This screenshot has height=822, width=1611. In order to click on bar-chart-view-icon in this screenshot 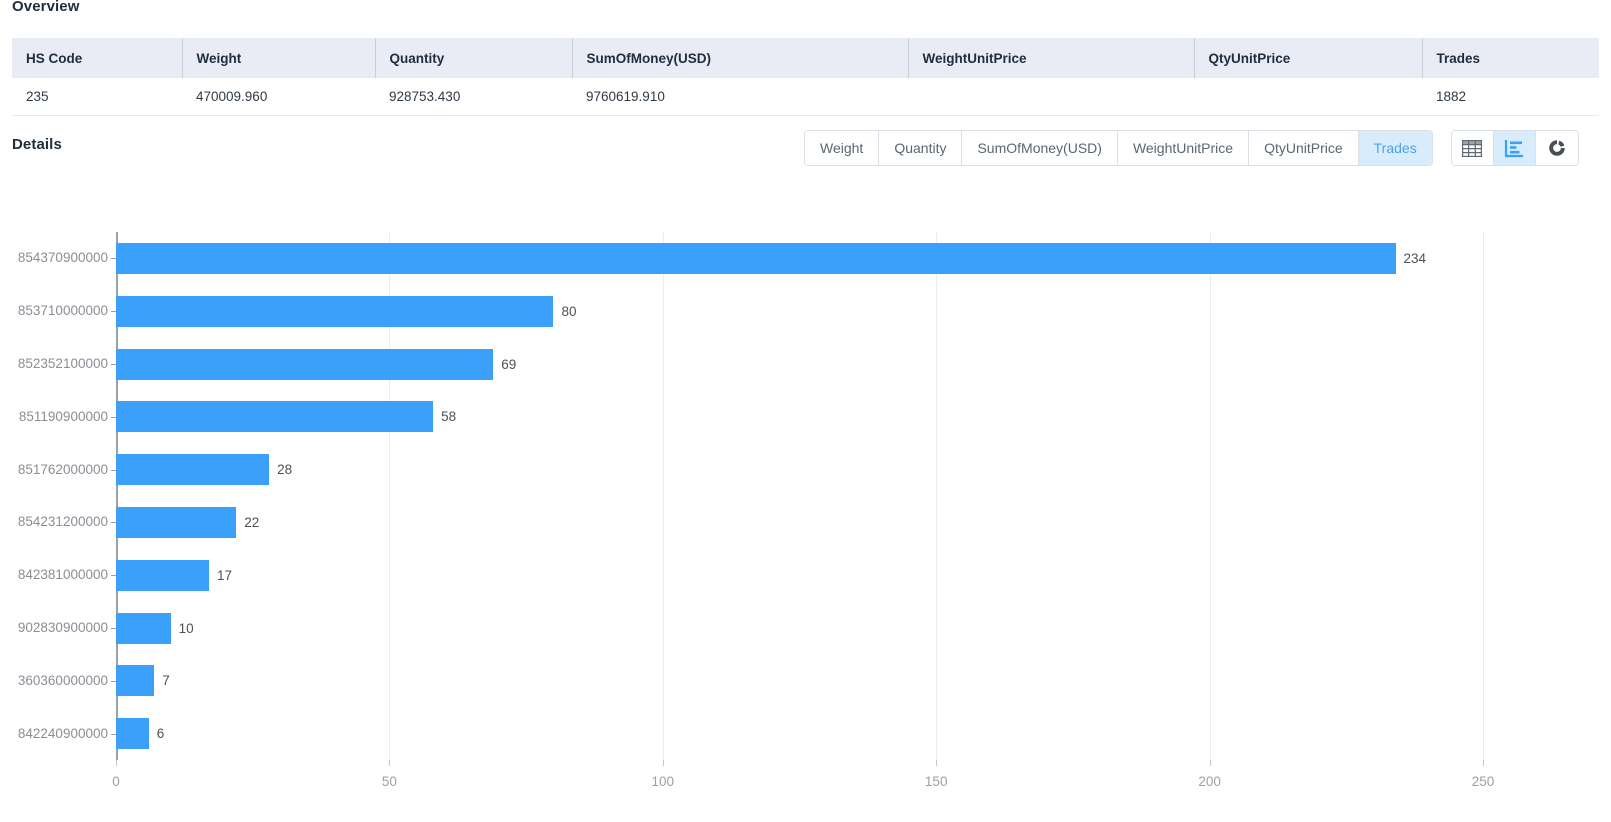, I will do `click(1514, 148)`.